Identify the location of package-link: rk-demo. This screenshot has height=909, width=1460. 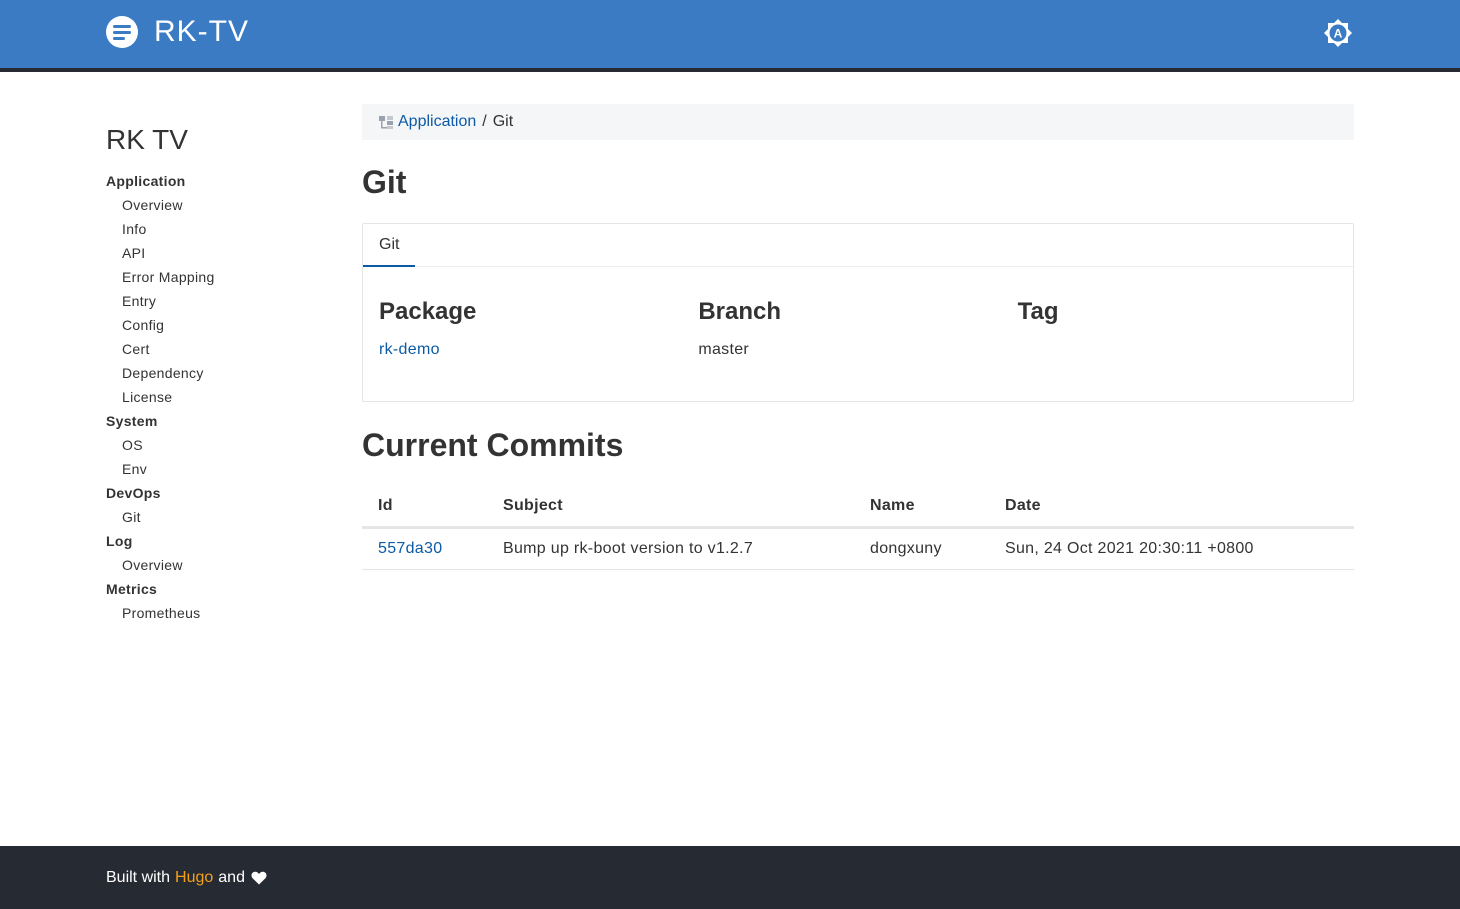
(538, 350).